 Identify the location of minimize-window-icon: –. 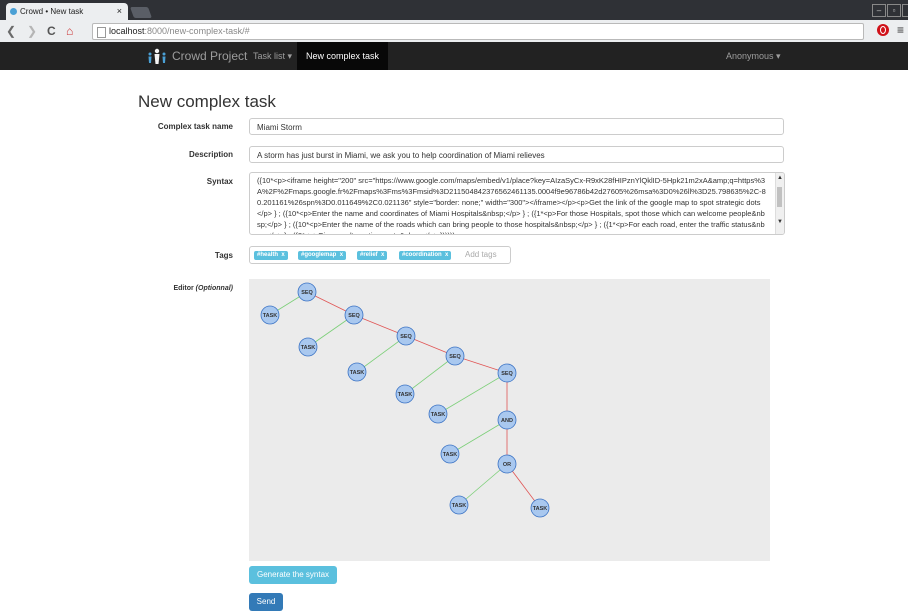
(879, 10).